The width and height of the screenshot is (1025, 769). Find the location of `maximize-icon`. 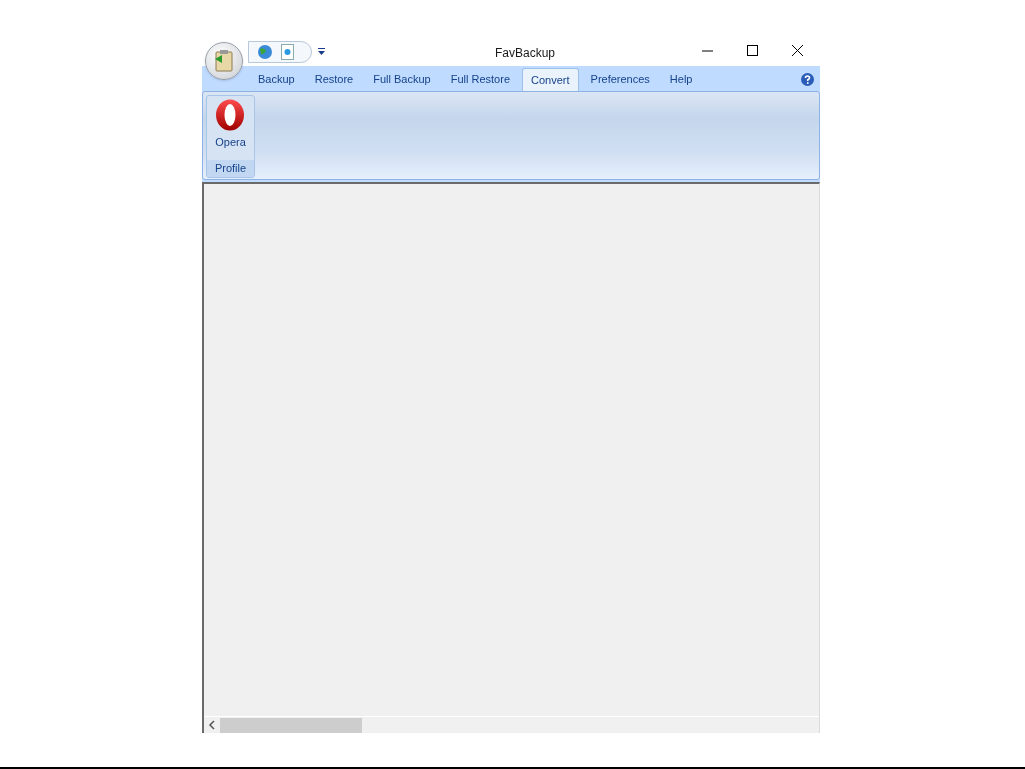

maximize-icon is located at coordinates (752, 50).